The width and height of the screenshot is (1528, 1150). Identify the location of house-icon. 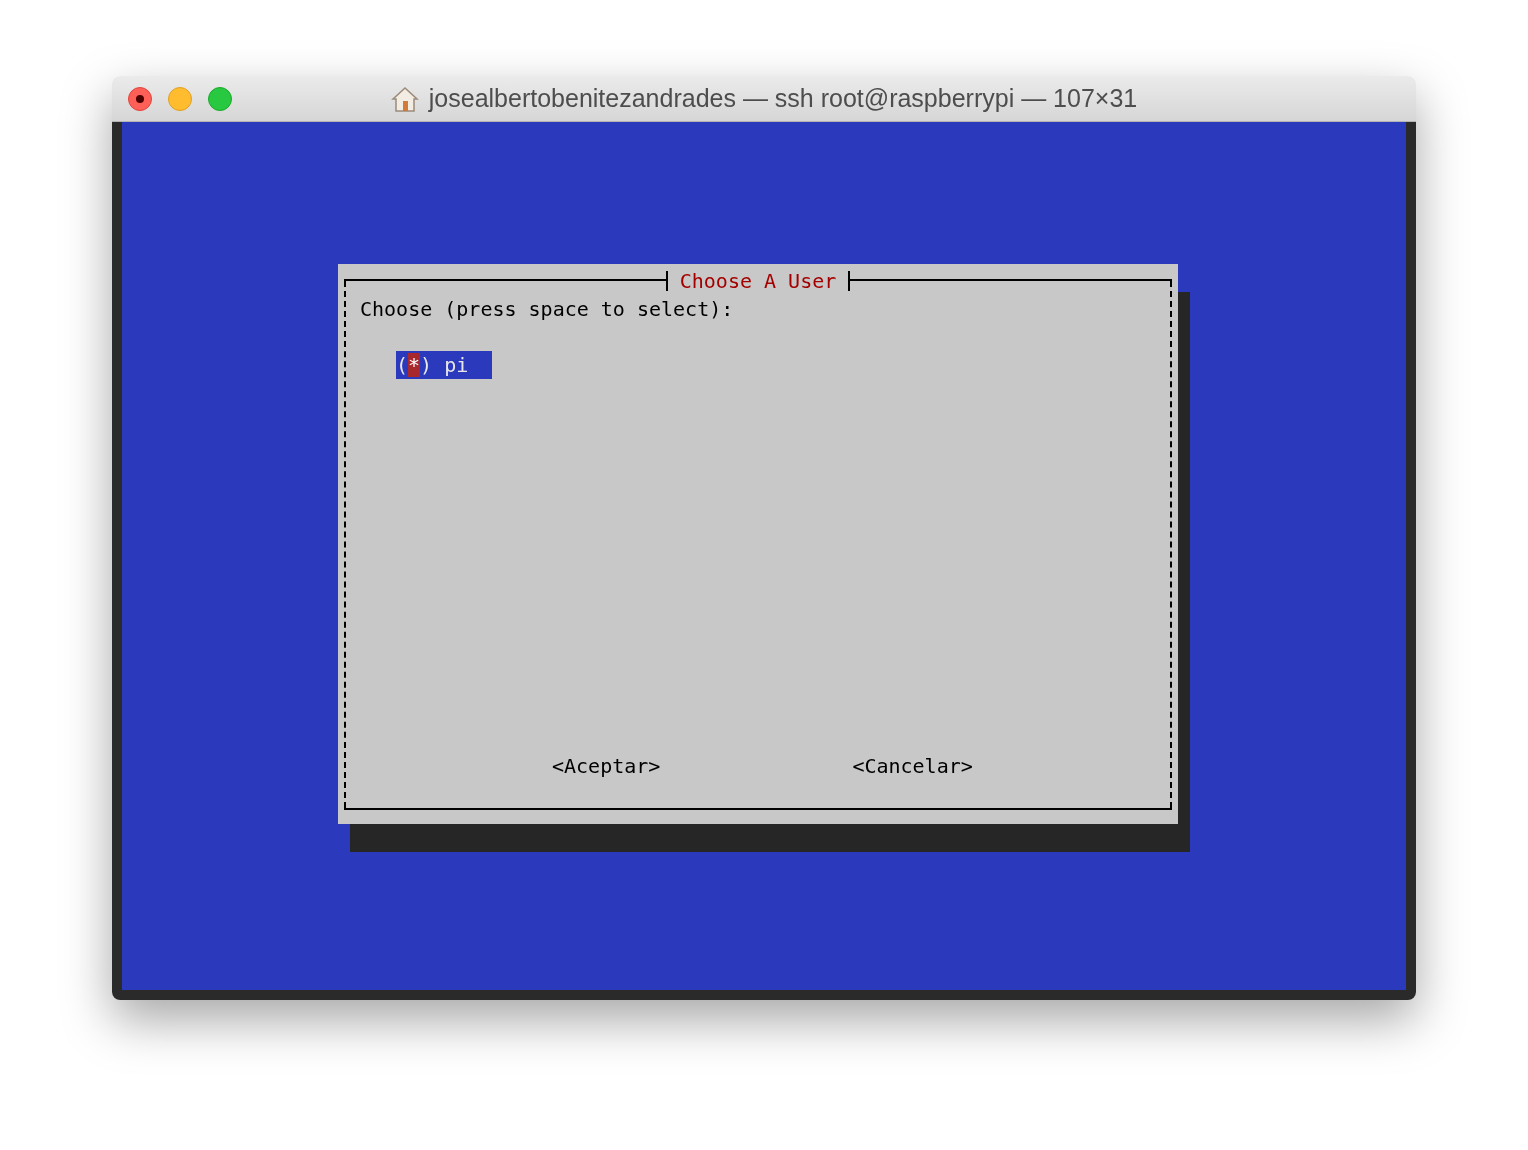
(404, 98).